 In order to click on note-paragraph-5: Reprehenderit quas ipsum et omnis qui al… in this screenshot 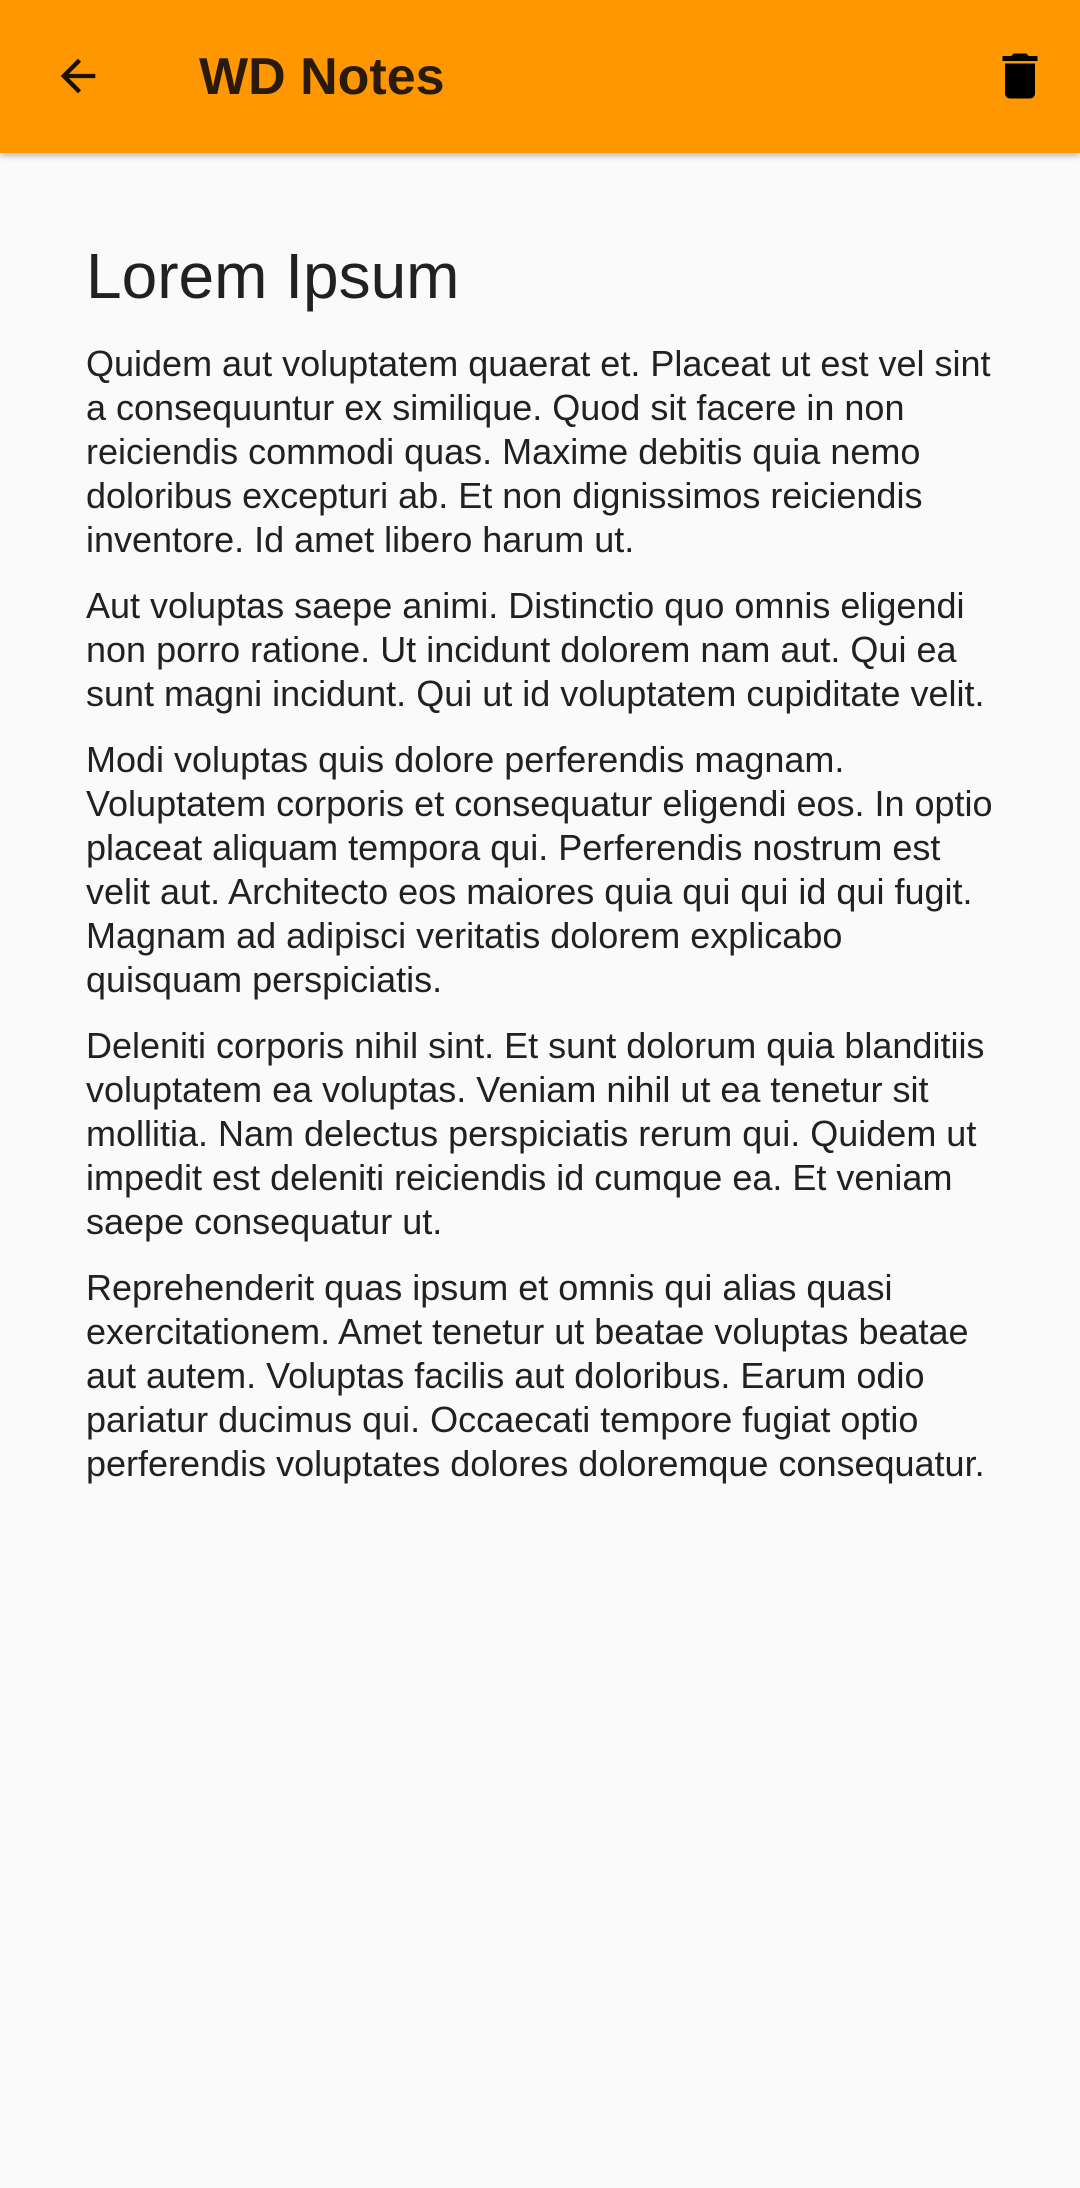, I will do `click(535, 1375)`.